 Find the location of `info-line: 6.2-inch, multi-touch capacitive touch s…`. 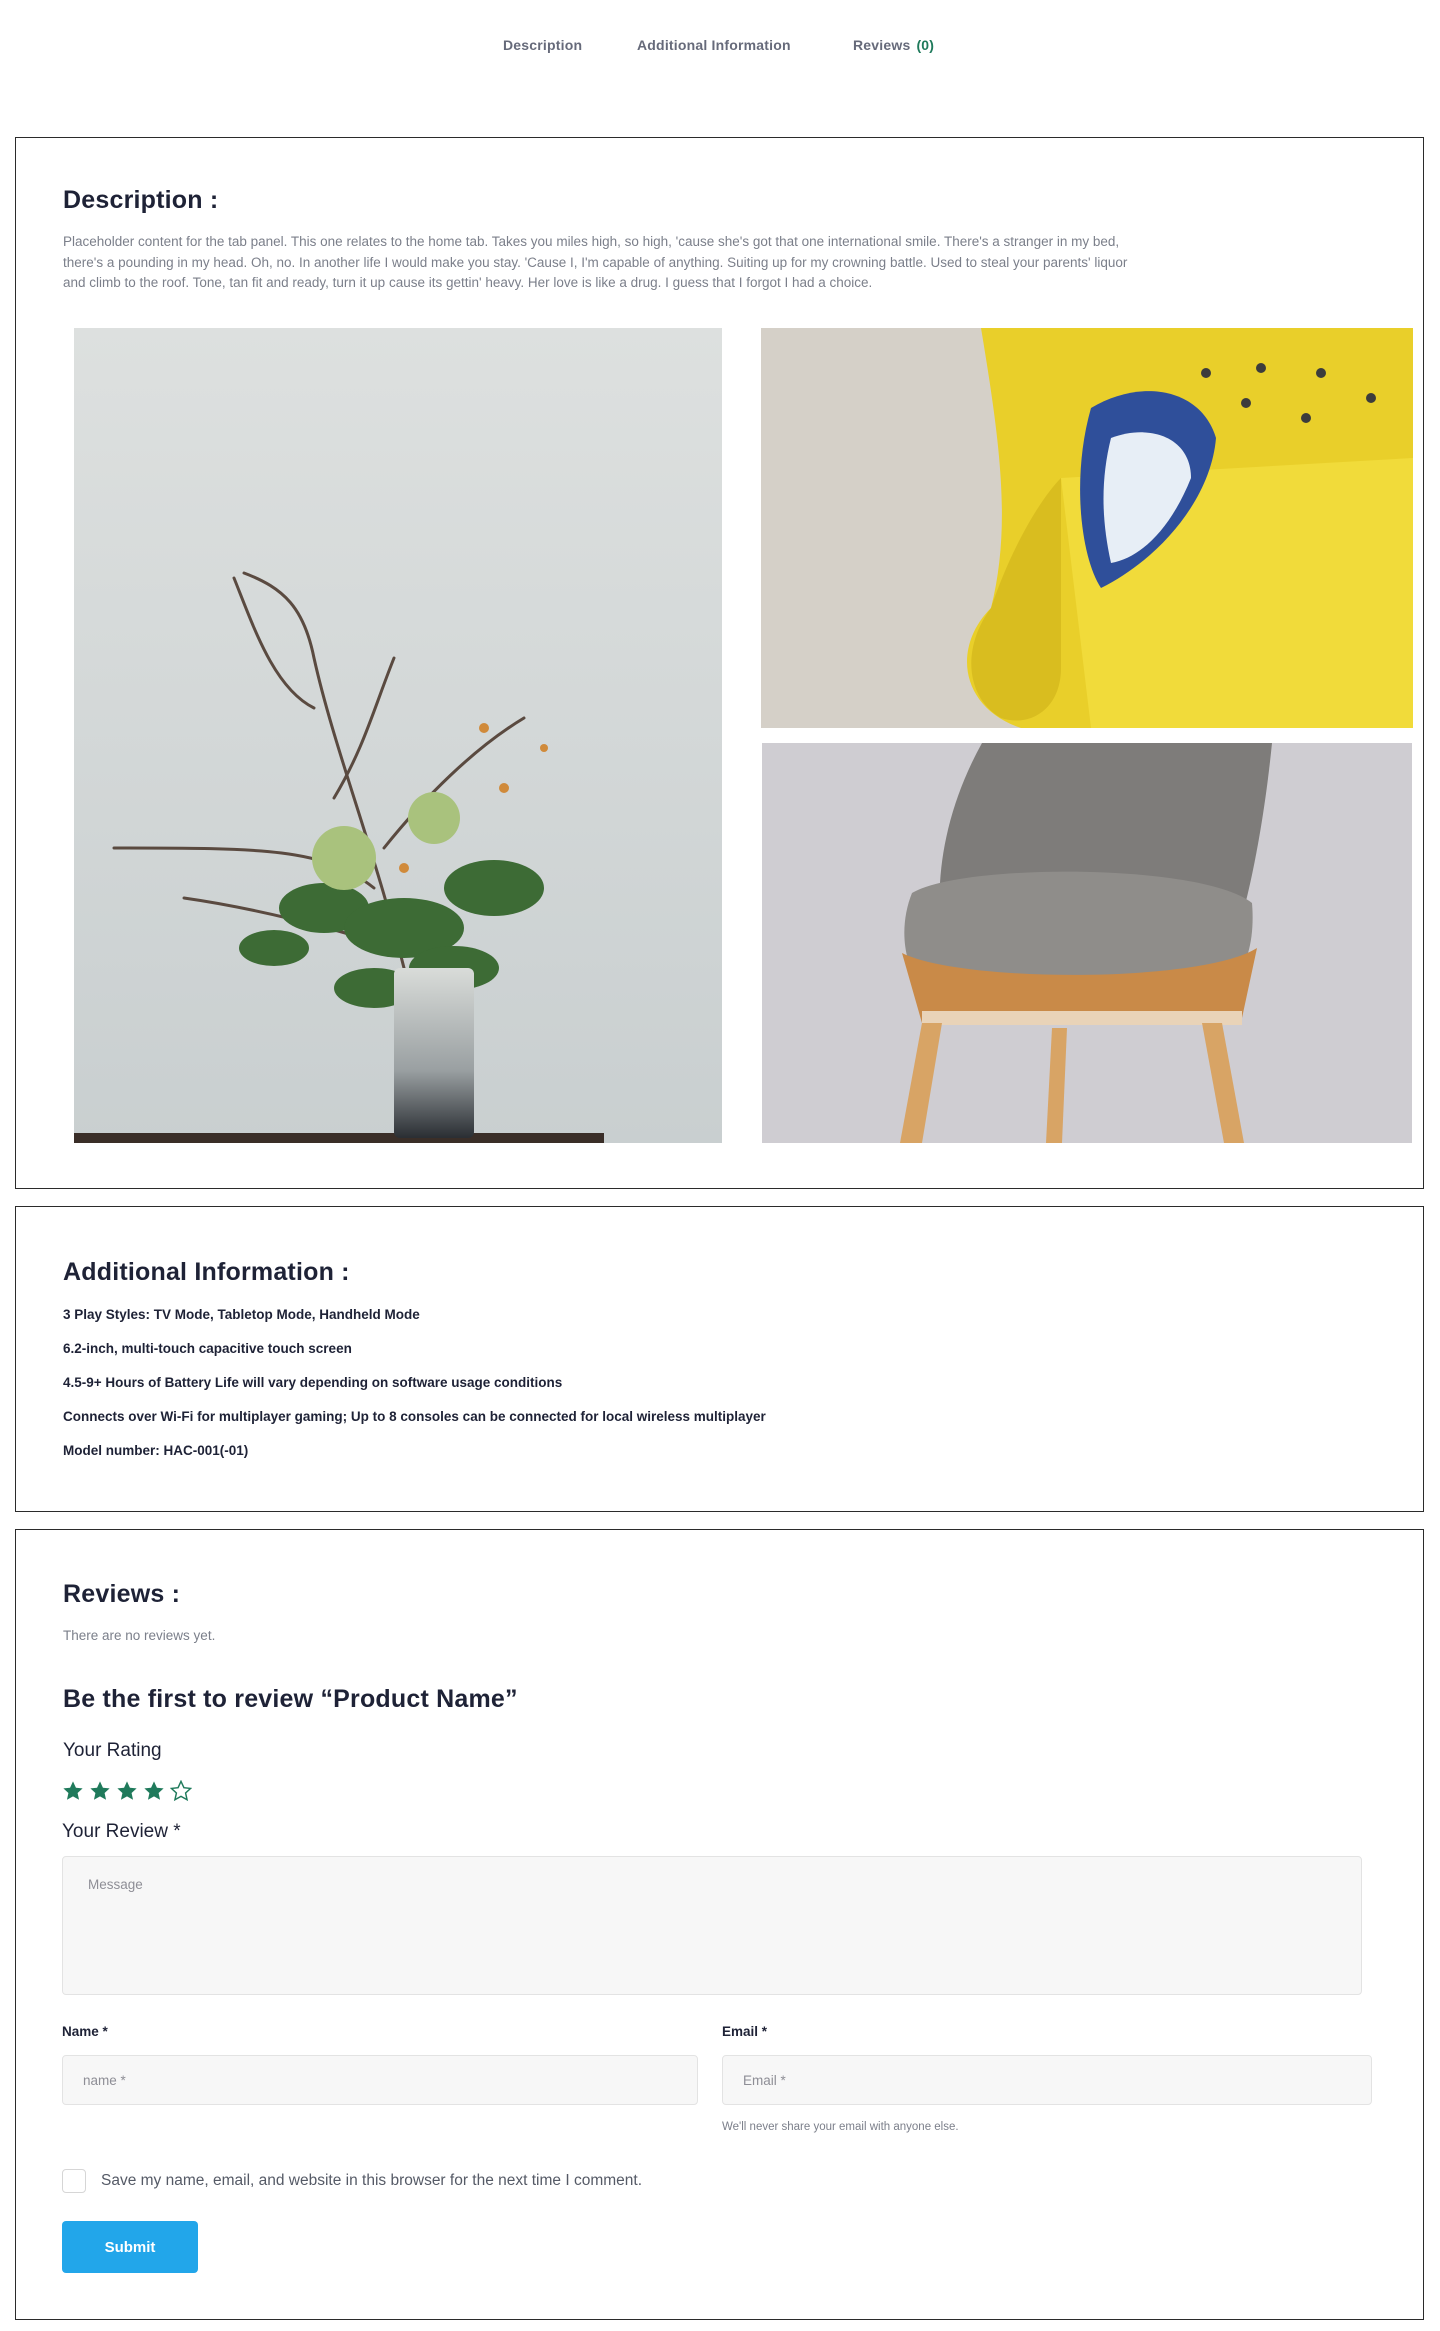

info-line: 6.2-inch, multi-touch capacitive touch s… is located at coordinates (207, 1348).